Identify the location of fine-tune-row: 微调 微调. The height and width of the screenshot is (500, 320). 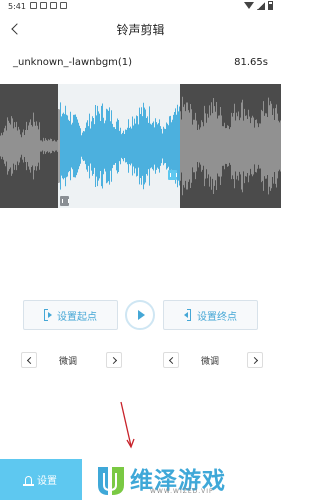
(140, 361).